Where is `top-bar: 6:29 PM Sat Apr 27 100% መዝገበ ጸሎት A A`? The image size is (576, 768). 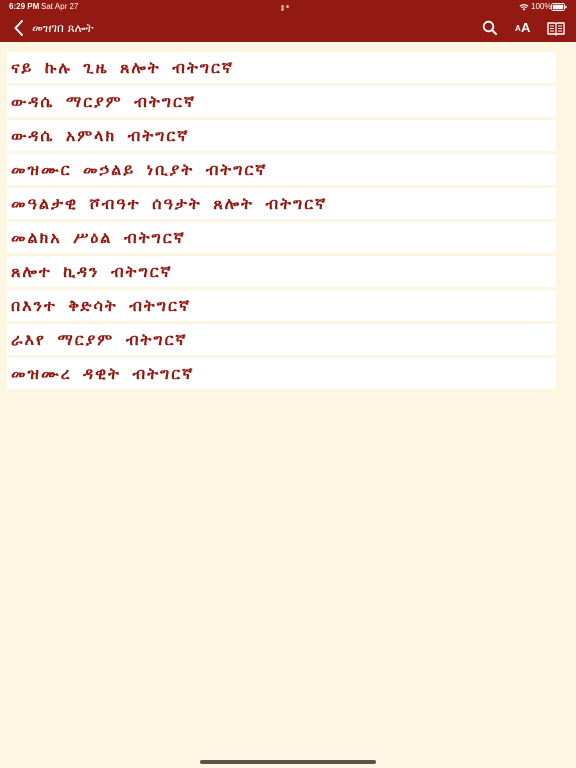 top-bar: 6:29 PM Sat Apr 27 100% መዝገበ ጸሎት A A is located at coordinates (288, 21).